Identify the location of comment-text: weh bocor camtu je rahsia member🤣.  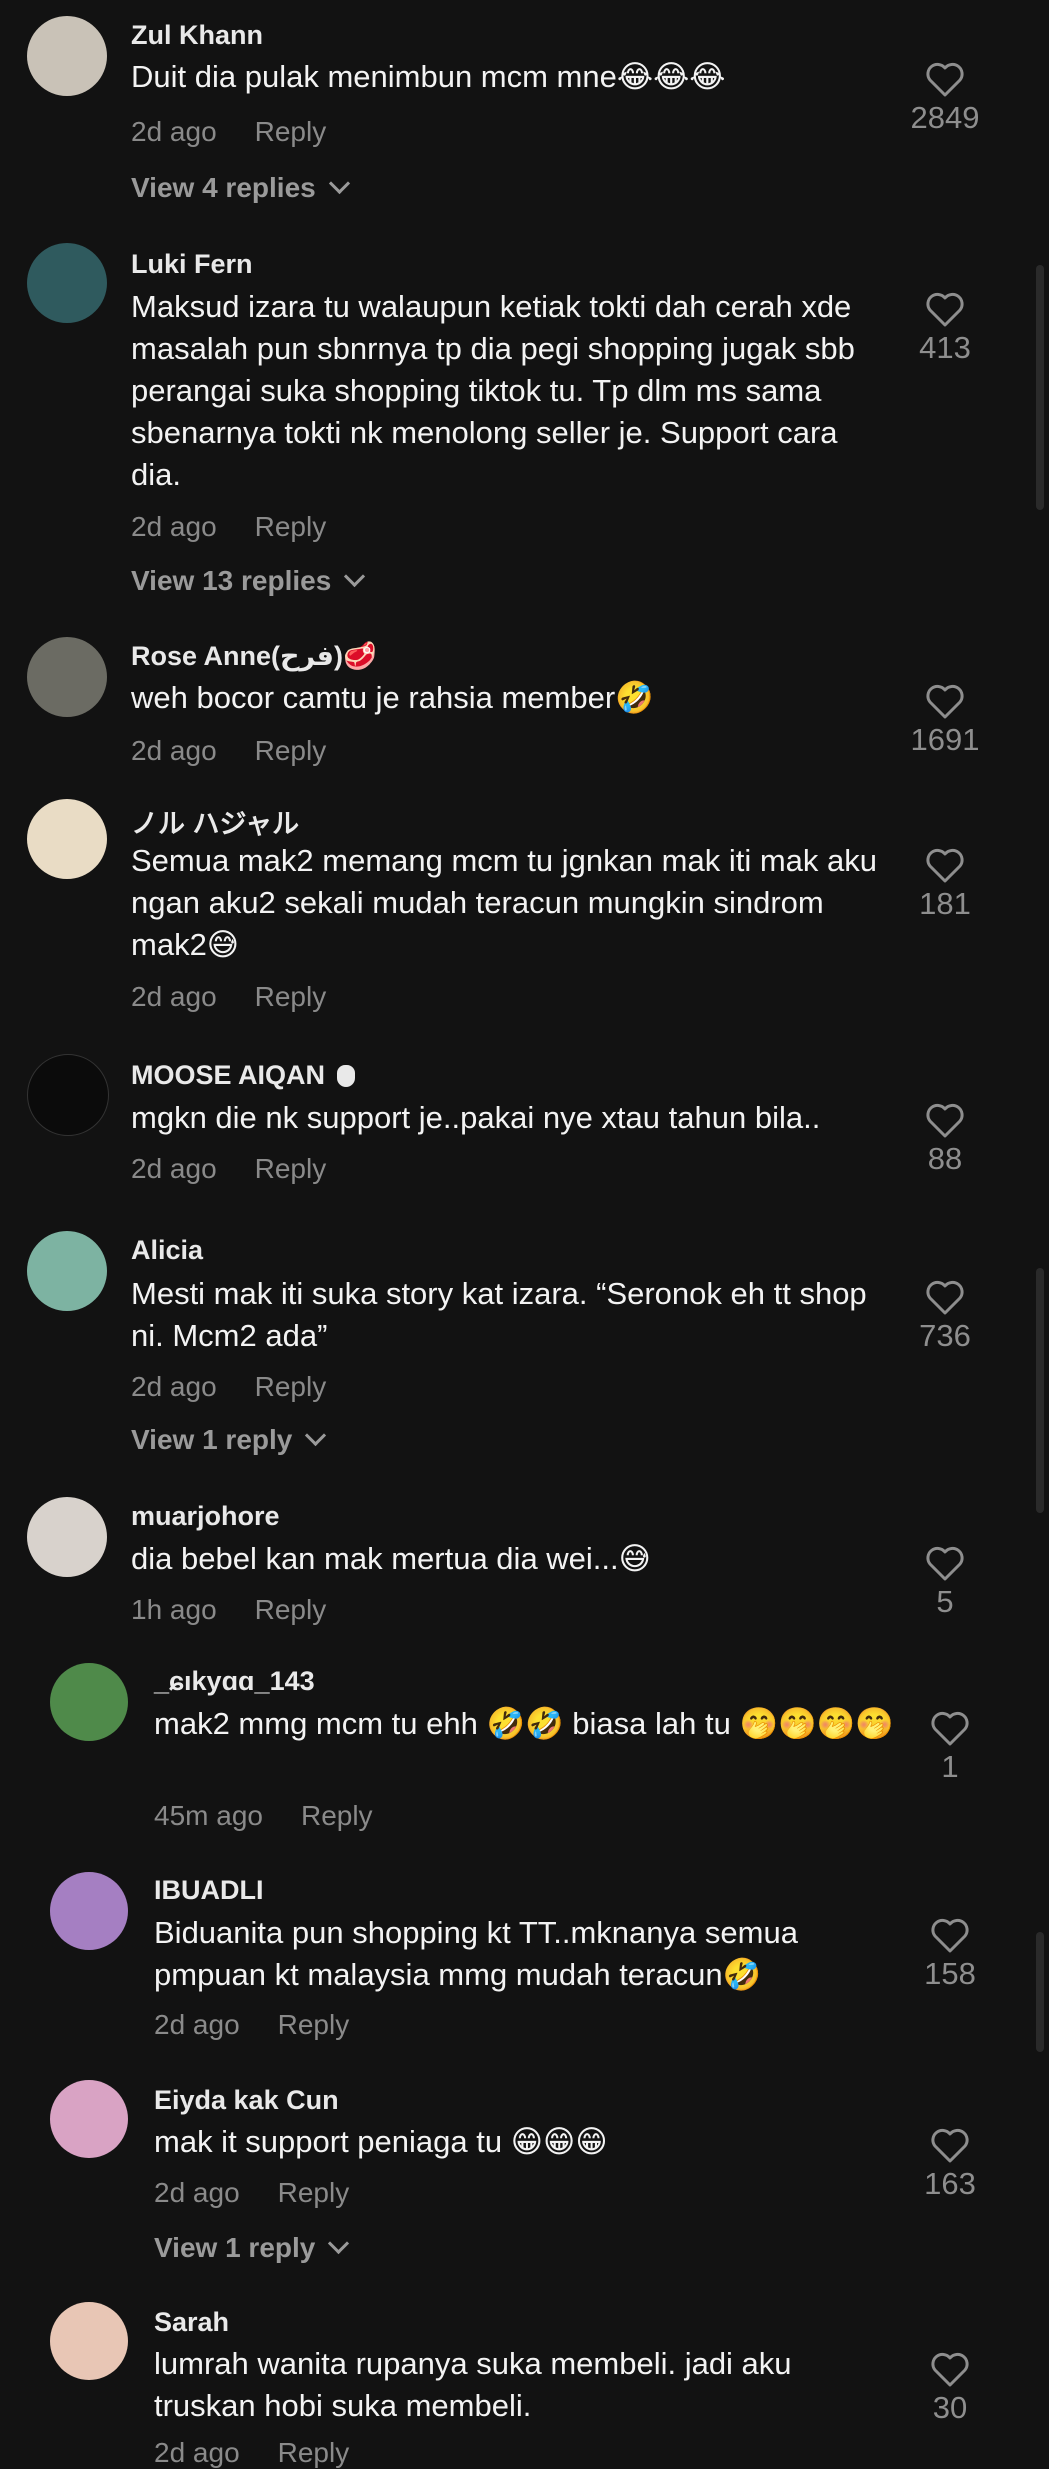
(392, 697).